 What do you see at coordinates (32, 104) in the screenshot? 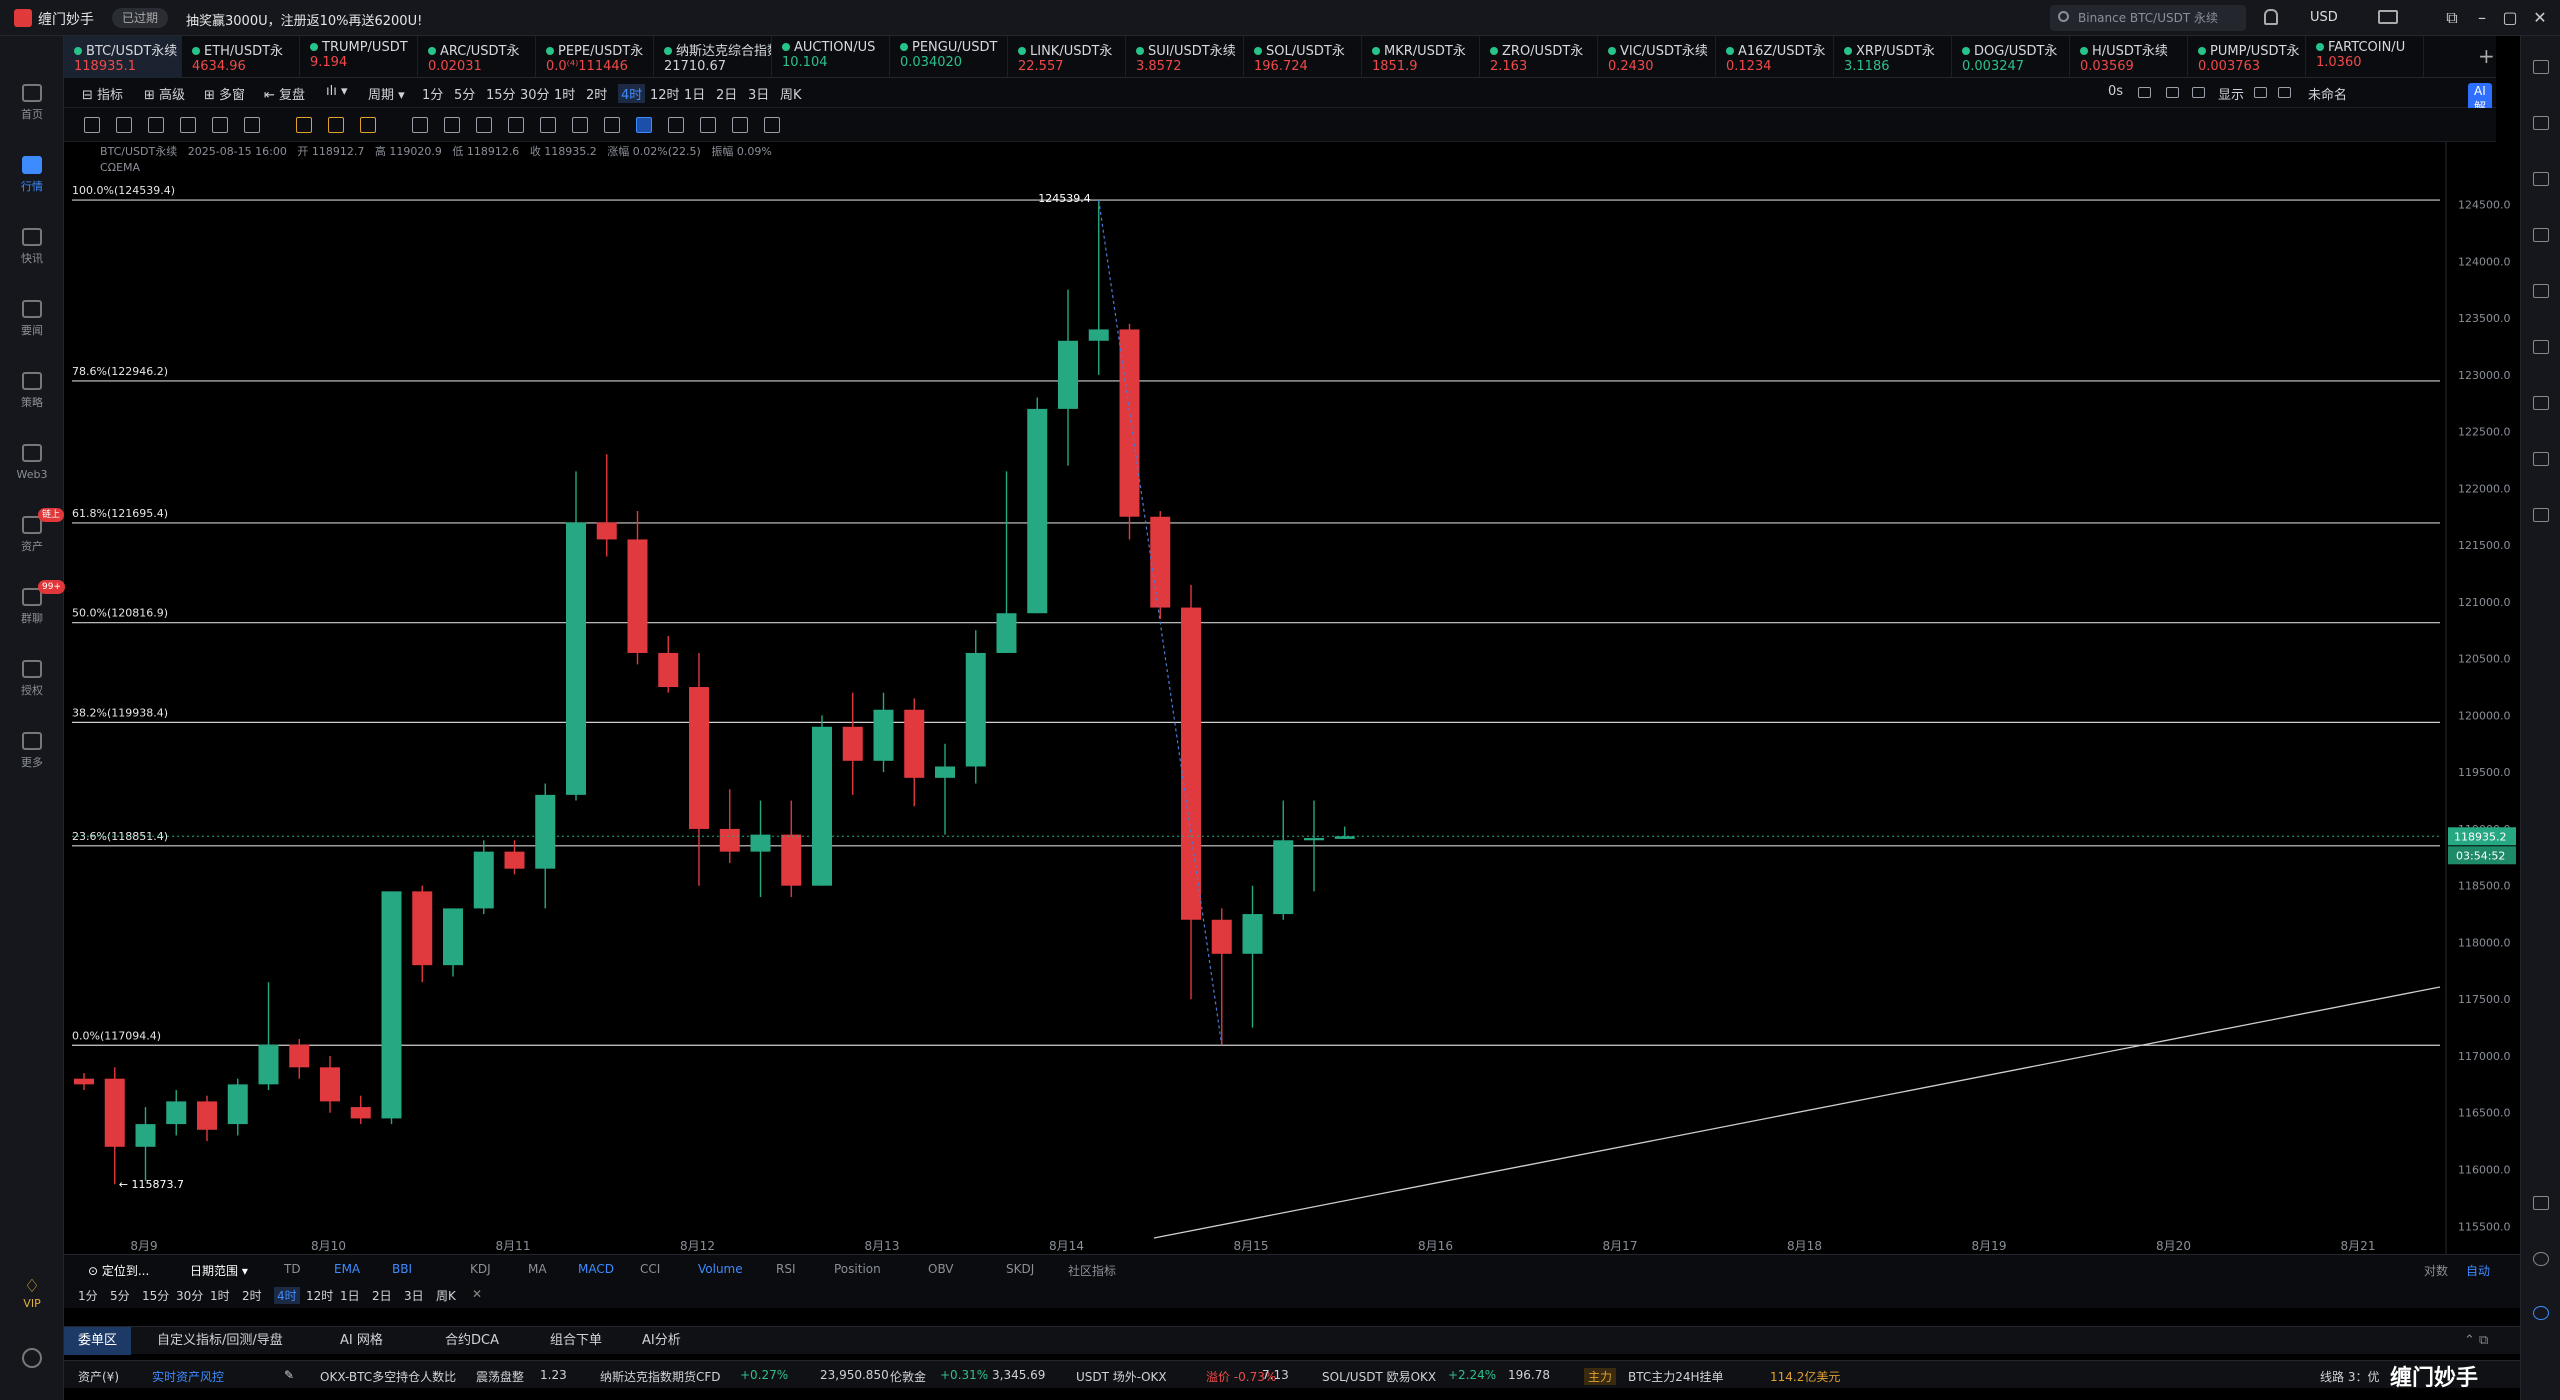
I see `nav-item-0: 首页` at bounding box center [32, 104].